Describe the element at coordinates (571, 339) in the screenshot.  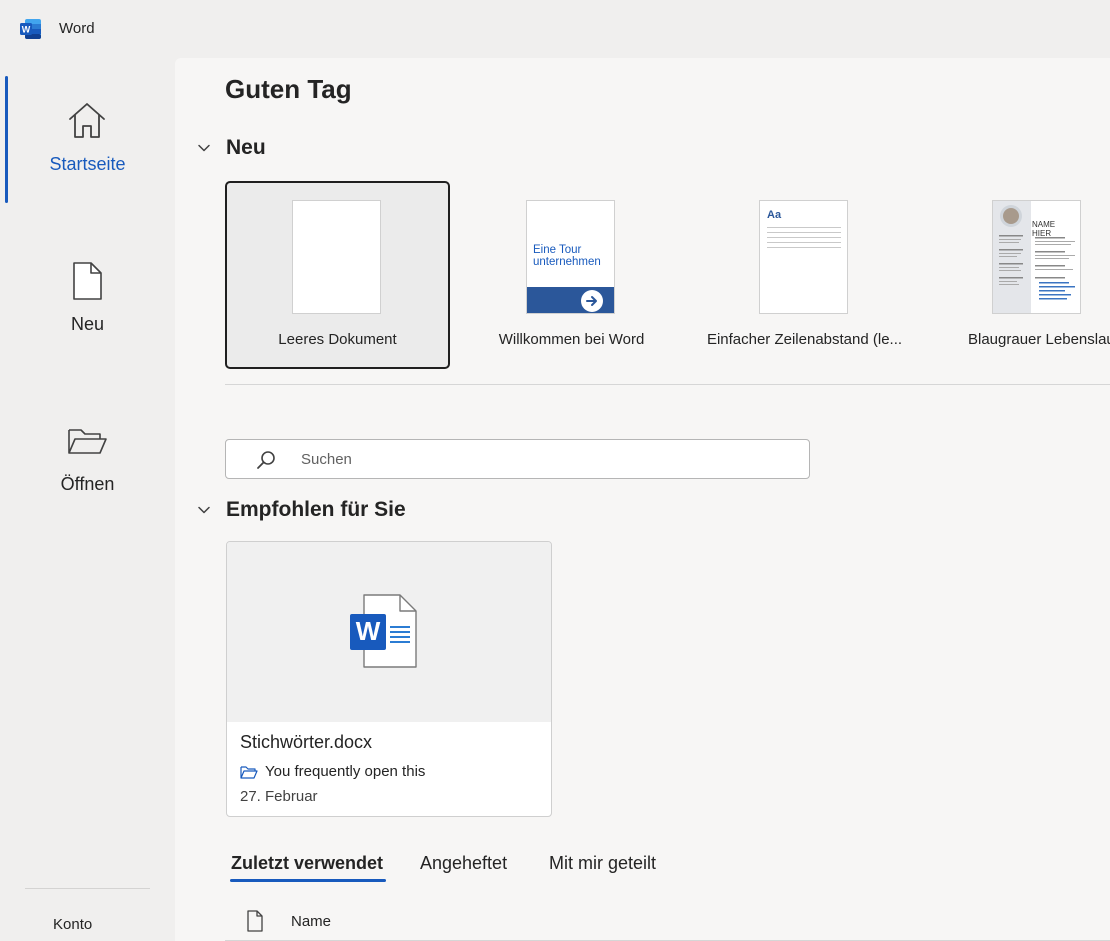
I see `template-label: Willkommen bei Word` at that location.